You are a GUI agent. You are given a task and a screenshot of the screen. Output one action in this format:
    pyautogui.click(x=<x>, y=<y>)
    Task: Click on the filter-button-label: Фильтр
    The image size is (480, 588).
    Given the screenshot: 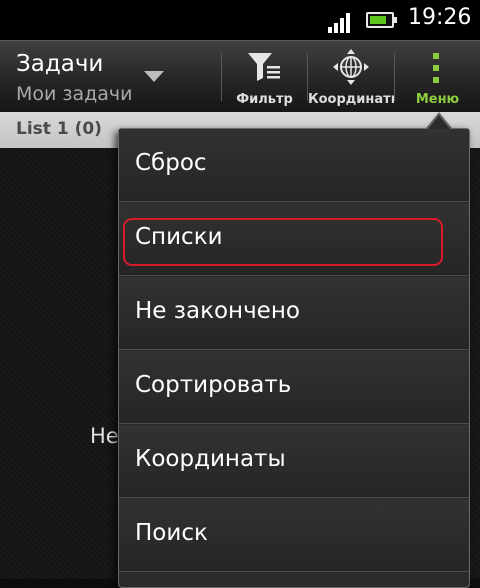 What is the action you would take?
    pyautogui.click(x=264, y=99)
    